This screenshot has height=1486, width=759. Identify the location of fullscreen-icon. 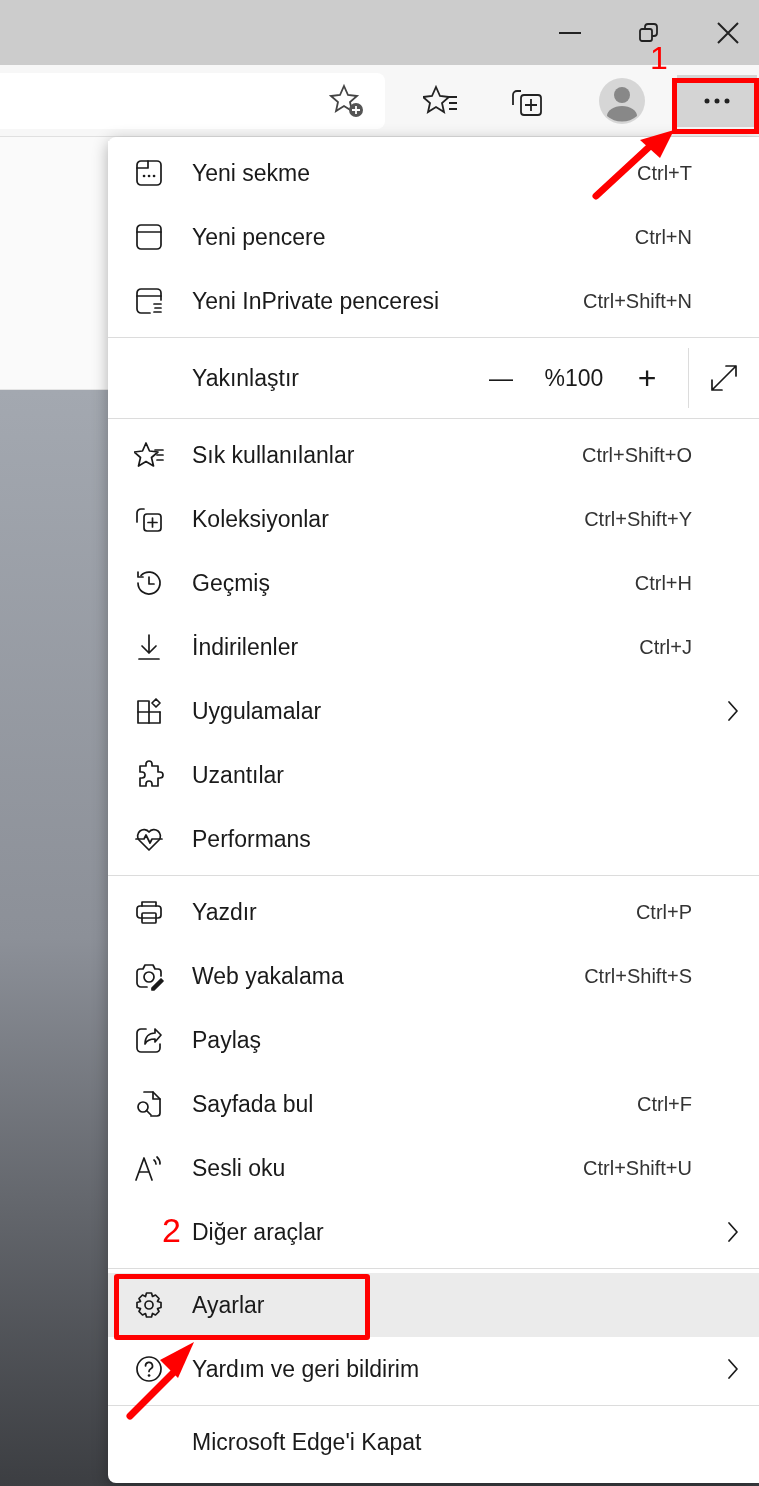
(724, 378).